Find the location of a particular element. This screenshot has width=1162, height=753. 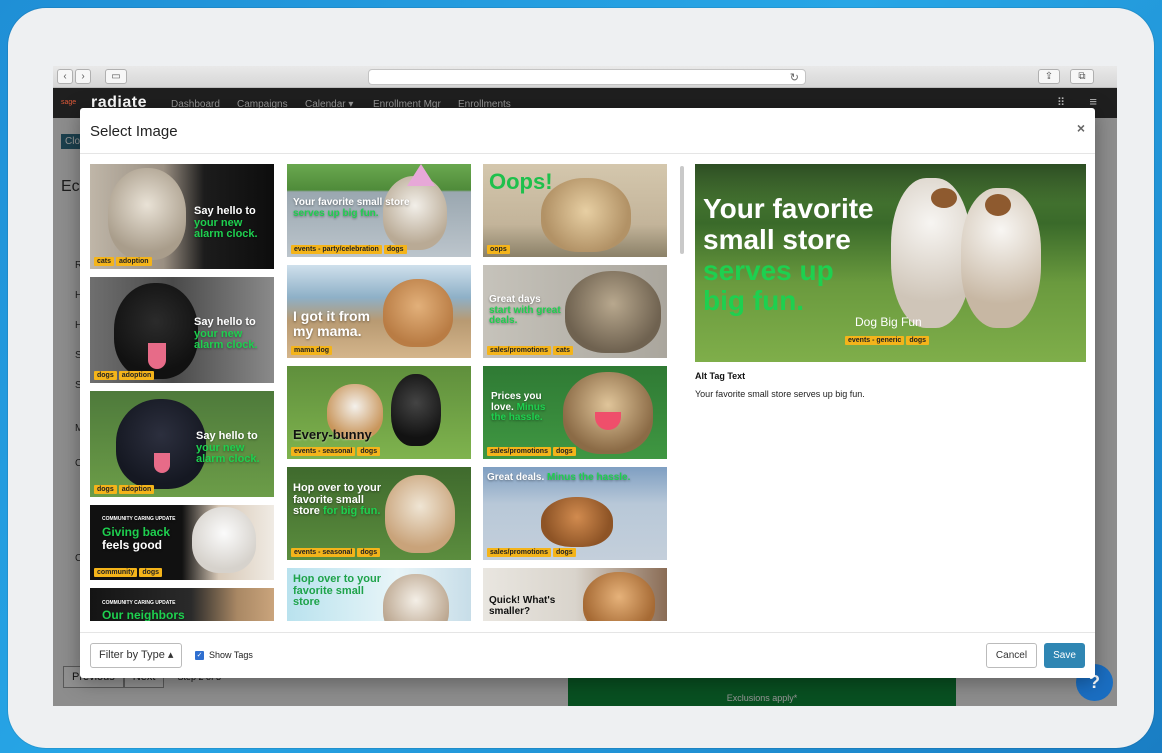

preview-caption: Your favorite small store is located at coordinates (788, 224).